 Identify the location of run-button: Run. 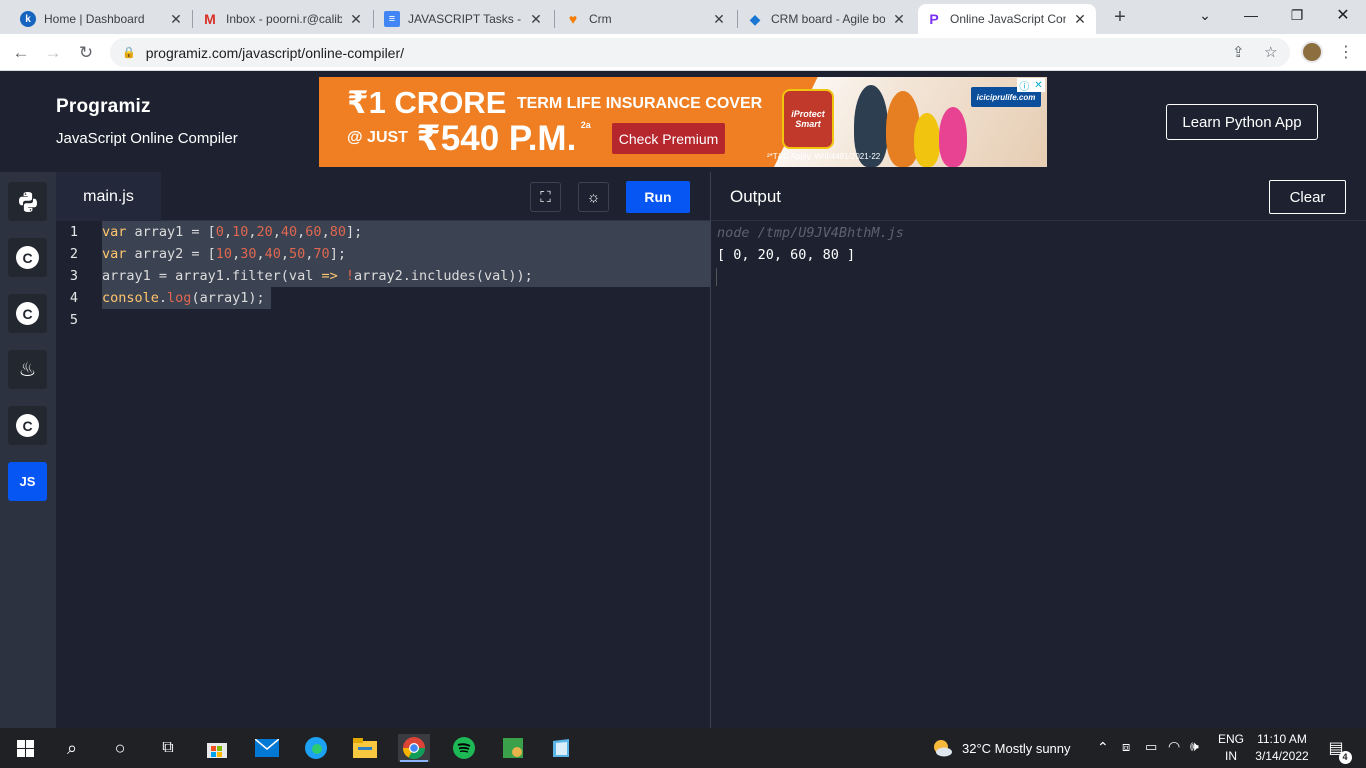
(658, 197).